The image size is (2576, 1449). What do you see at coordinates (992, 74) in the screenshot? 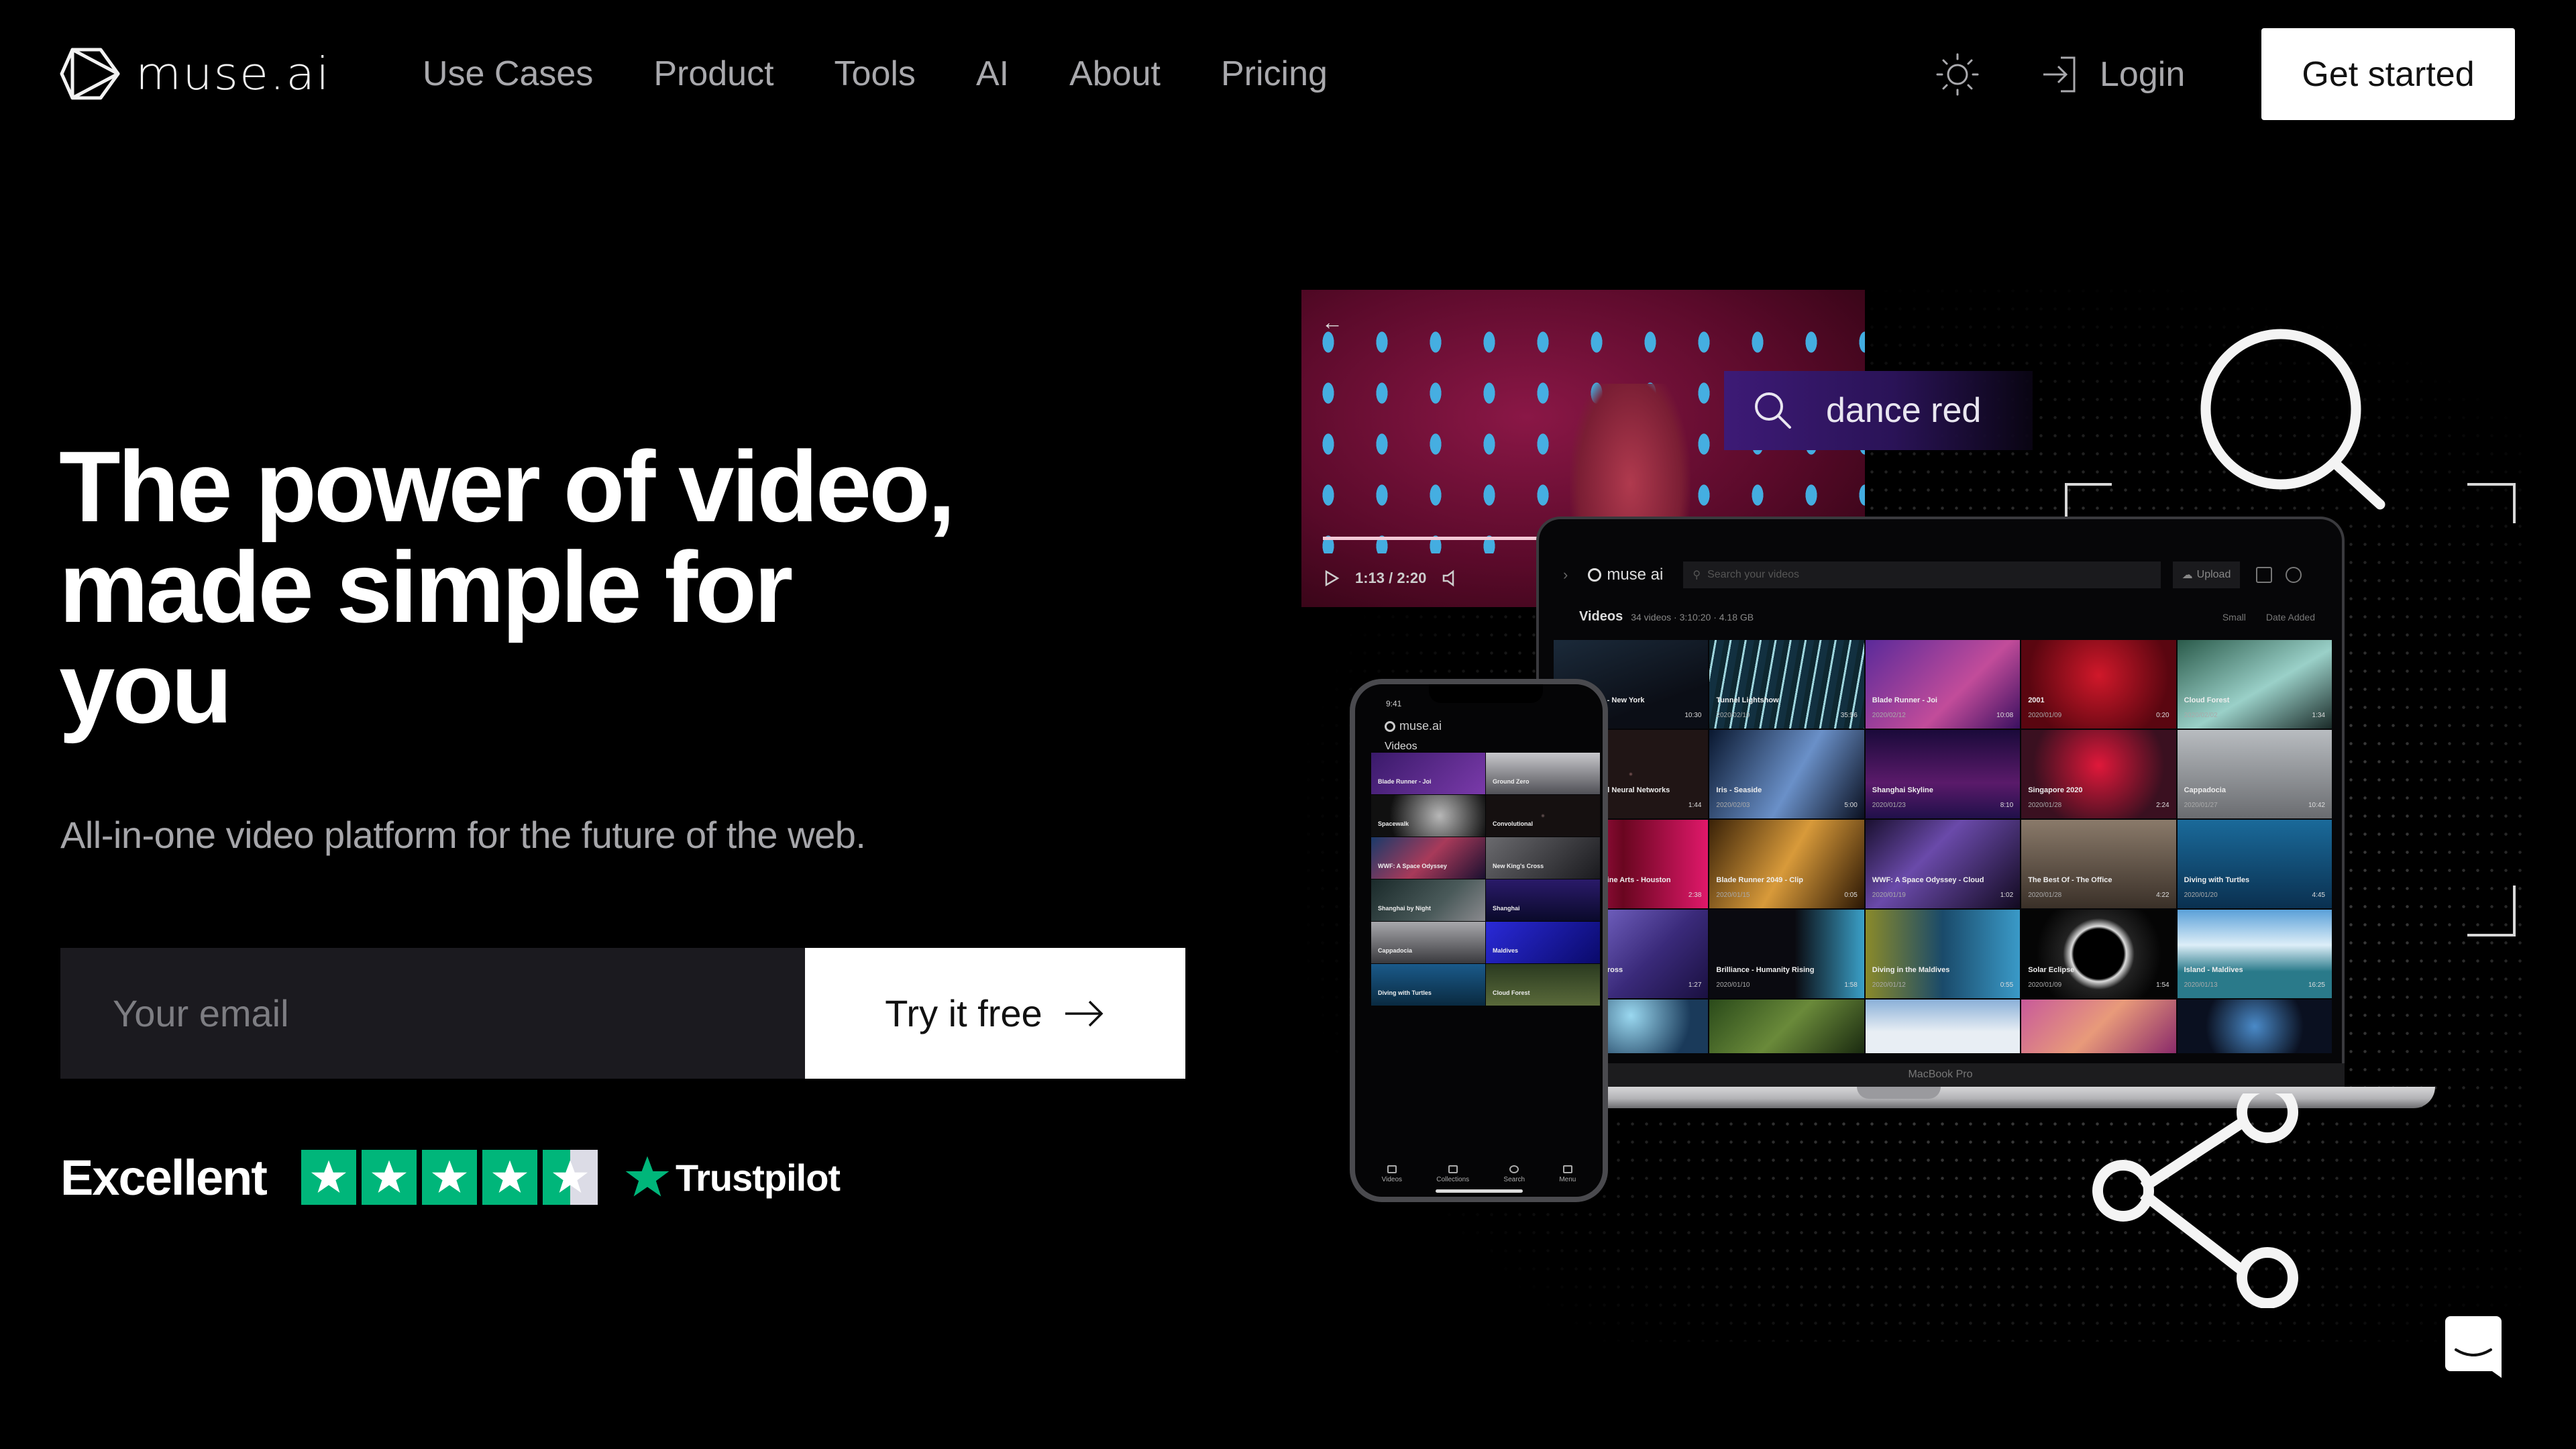
I see `nav-ai: AI` at bounding box center [992, 74].